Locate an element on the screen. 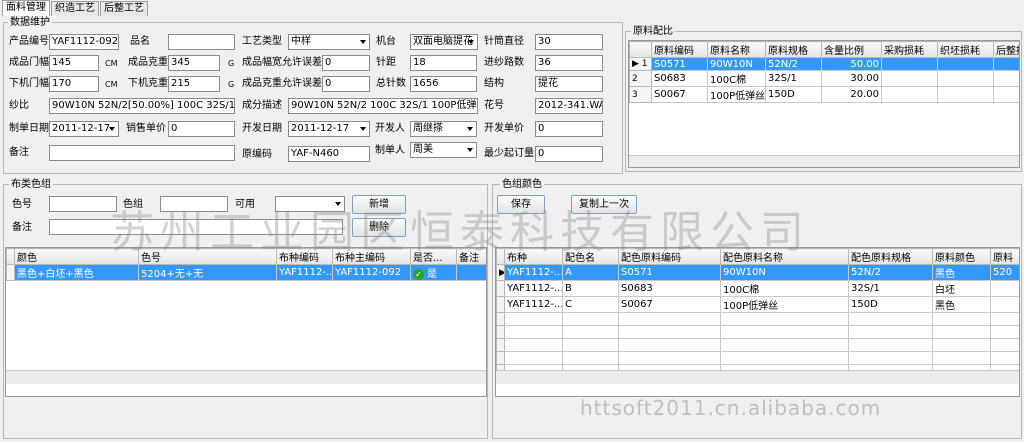 The image size is (1024, 442). table-row: ▶ 1 S0571 90W10N 52N/2 50.00 is located at coordinates (824, 64).